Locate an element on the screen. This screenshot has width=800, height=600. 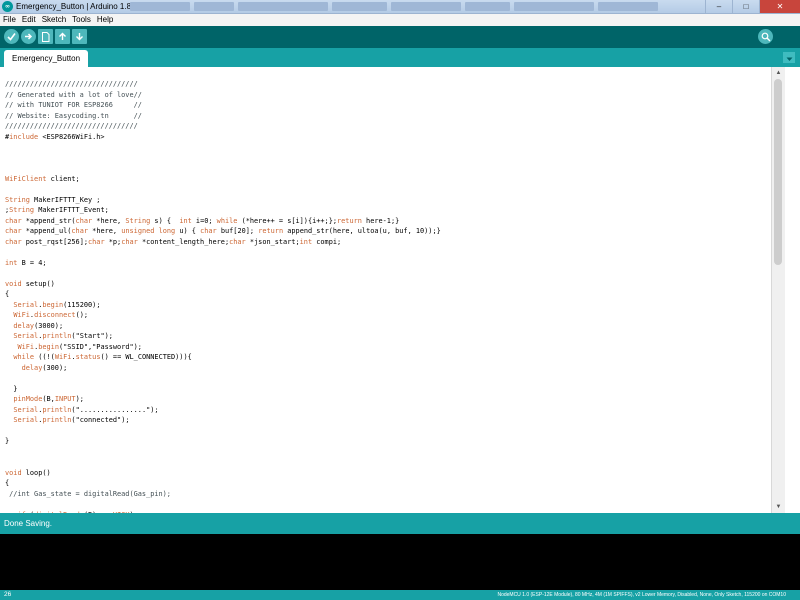
code-line: // Website: Easycoding.tn // is located at coordinates (223, 116).